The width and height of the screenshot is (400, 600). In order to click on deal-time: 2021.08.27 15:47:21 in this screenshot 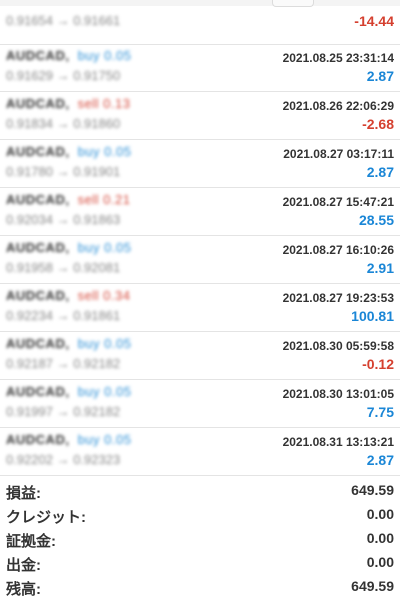, I will do `click(338, 202)`.